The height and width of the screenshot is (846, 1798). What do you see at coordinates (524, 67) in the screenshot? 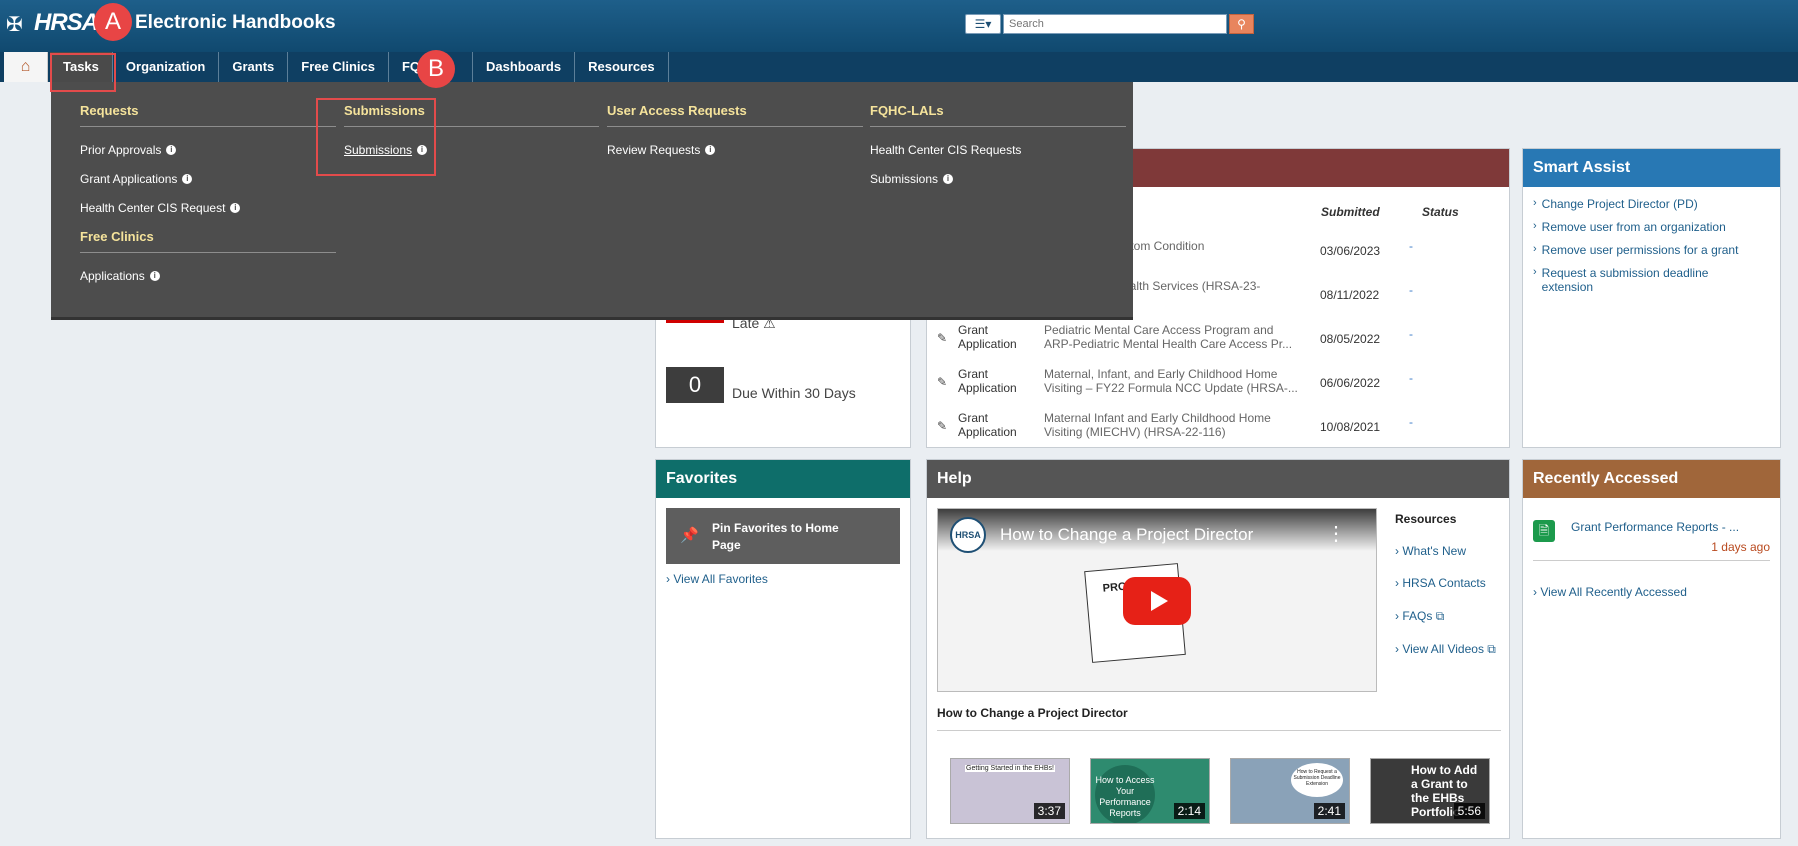
I see `nav-dashboards: Dashboards` at bounding box center [524, 67].